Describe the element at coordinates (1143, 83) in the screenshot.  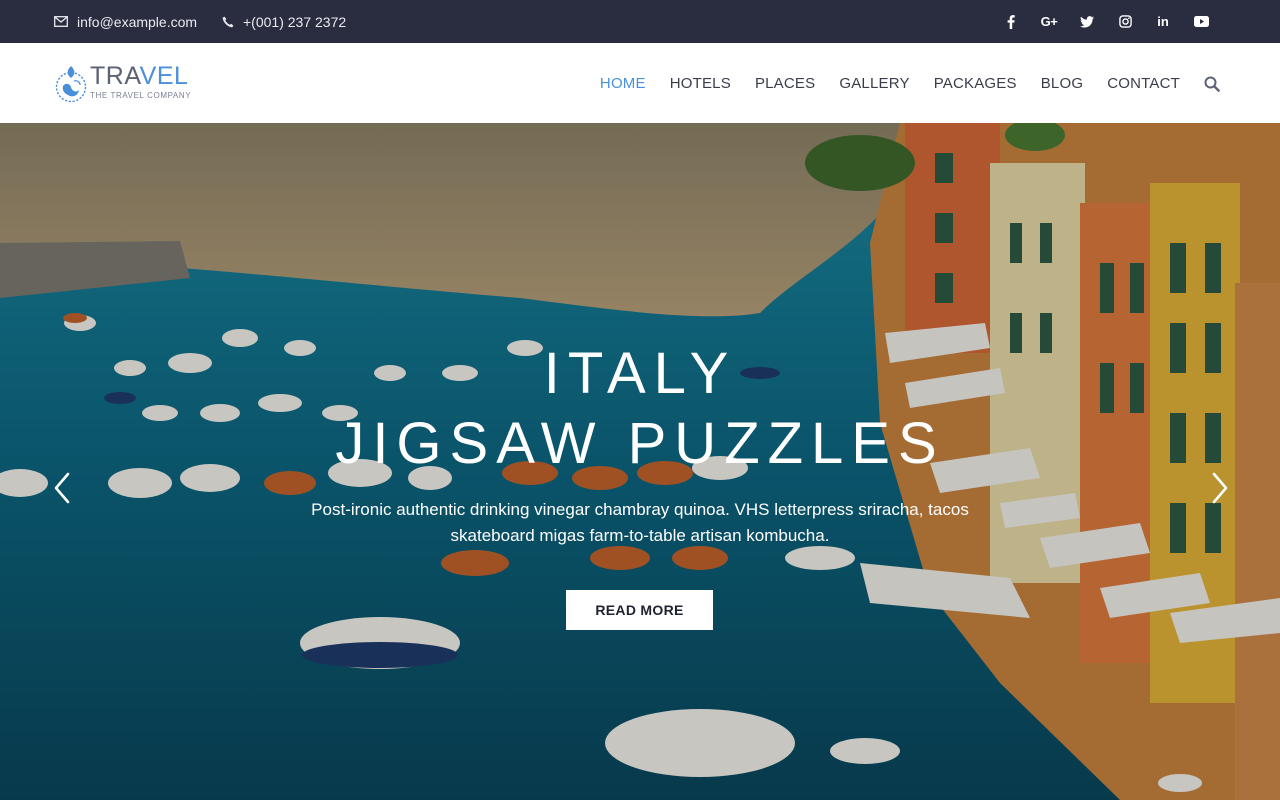
I see `nav-item-contact: CONTACT` at that location.